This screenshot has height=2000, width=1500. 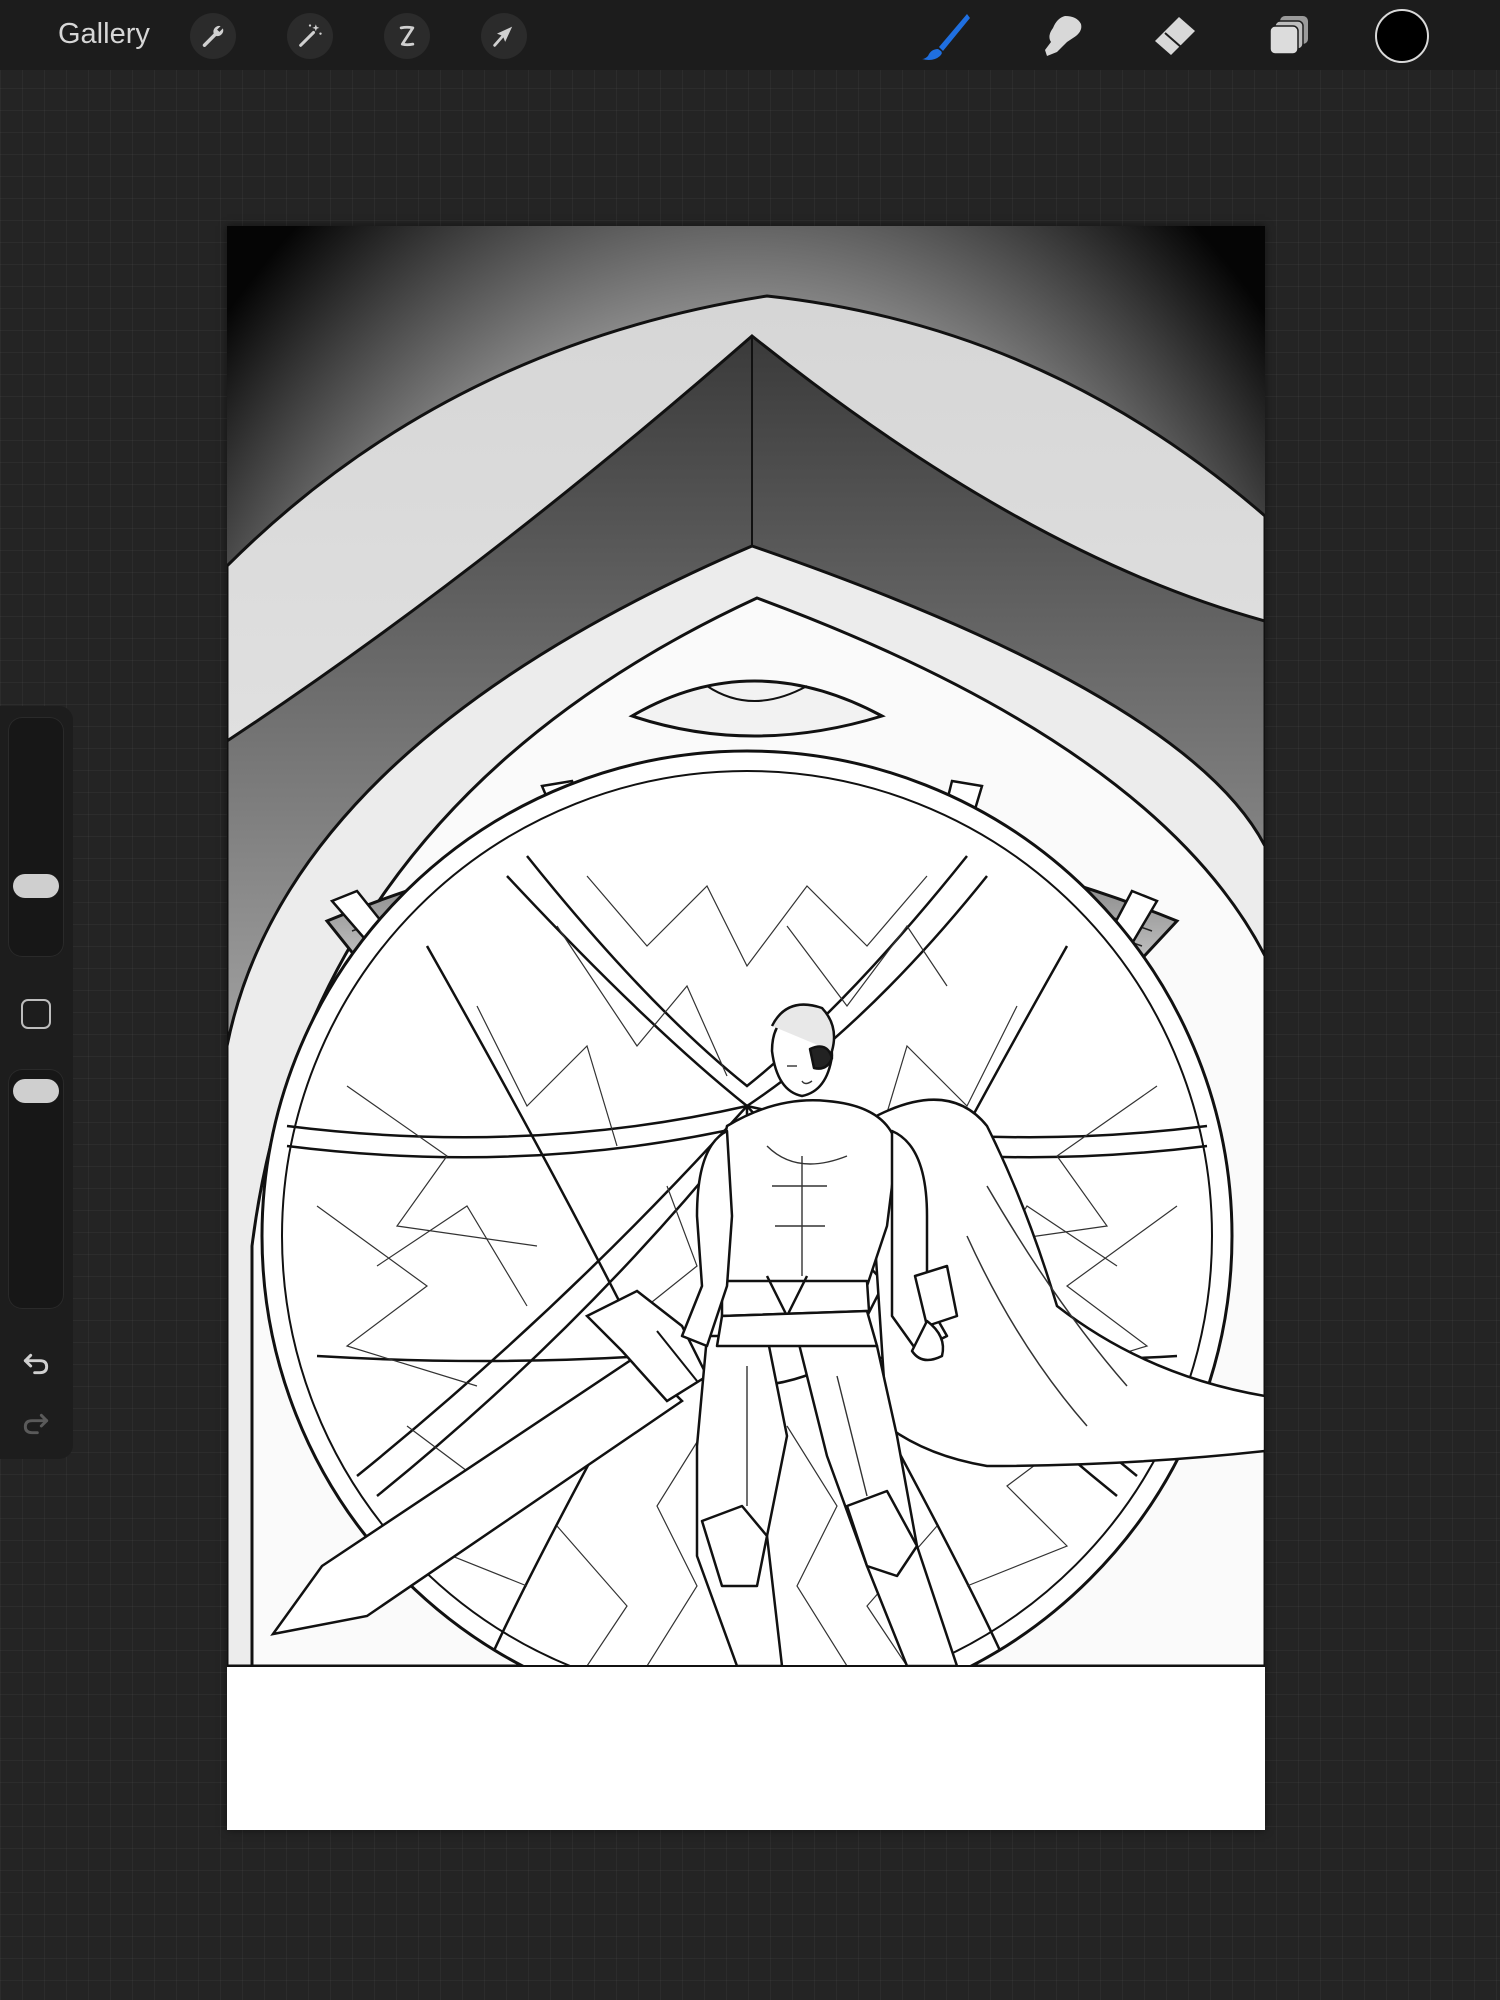 I want to click on left-sidebar, so click(x=36, y=1082).